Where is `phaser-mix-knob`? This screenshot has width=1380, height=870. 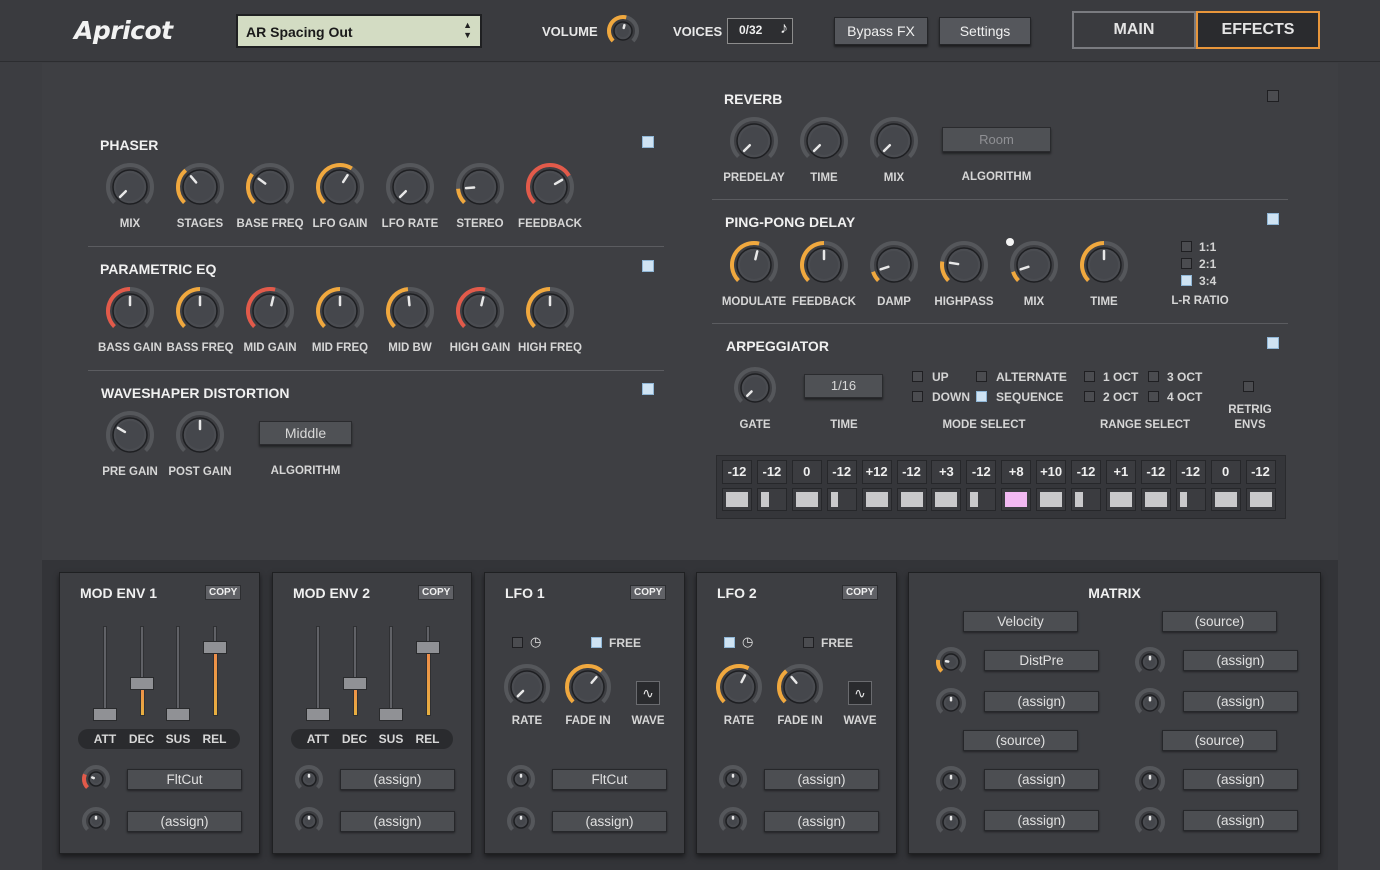 phaser-mix-knob is located at coordinates (130, 189).